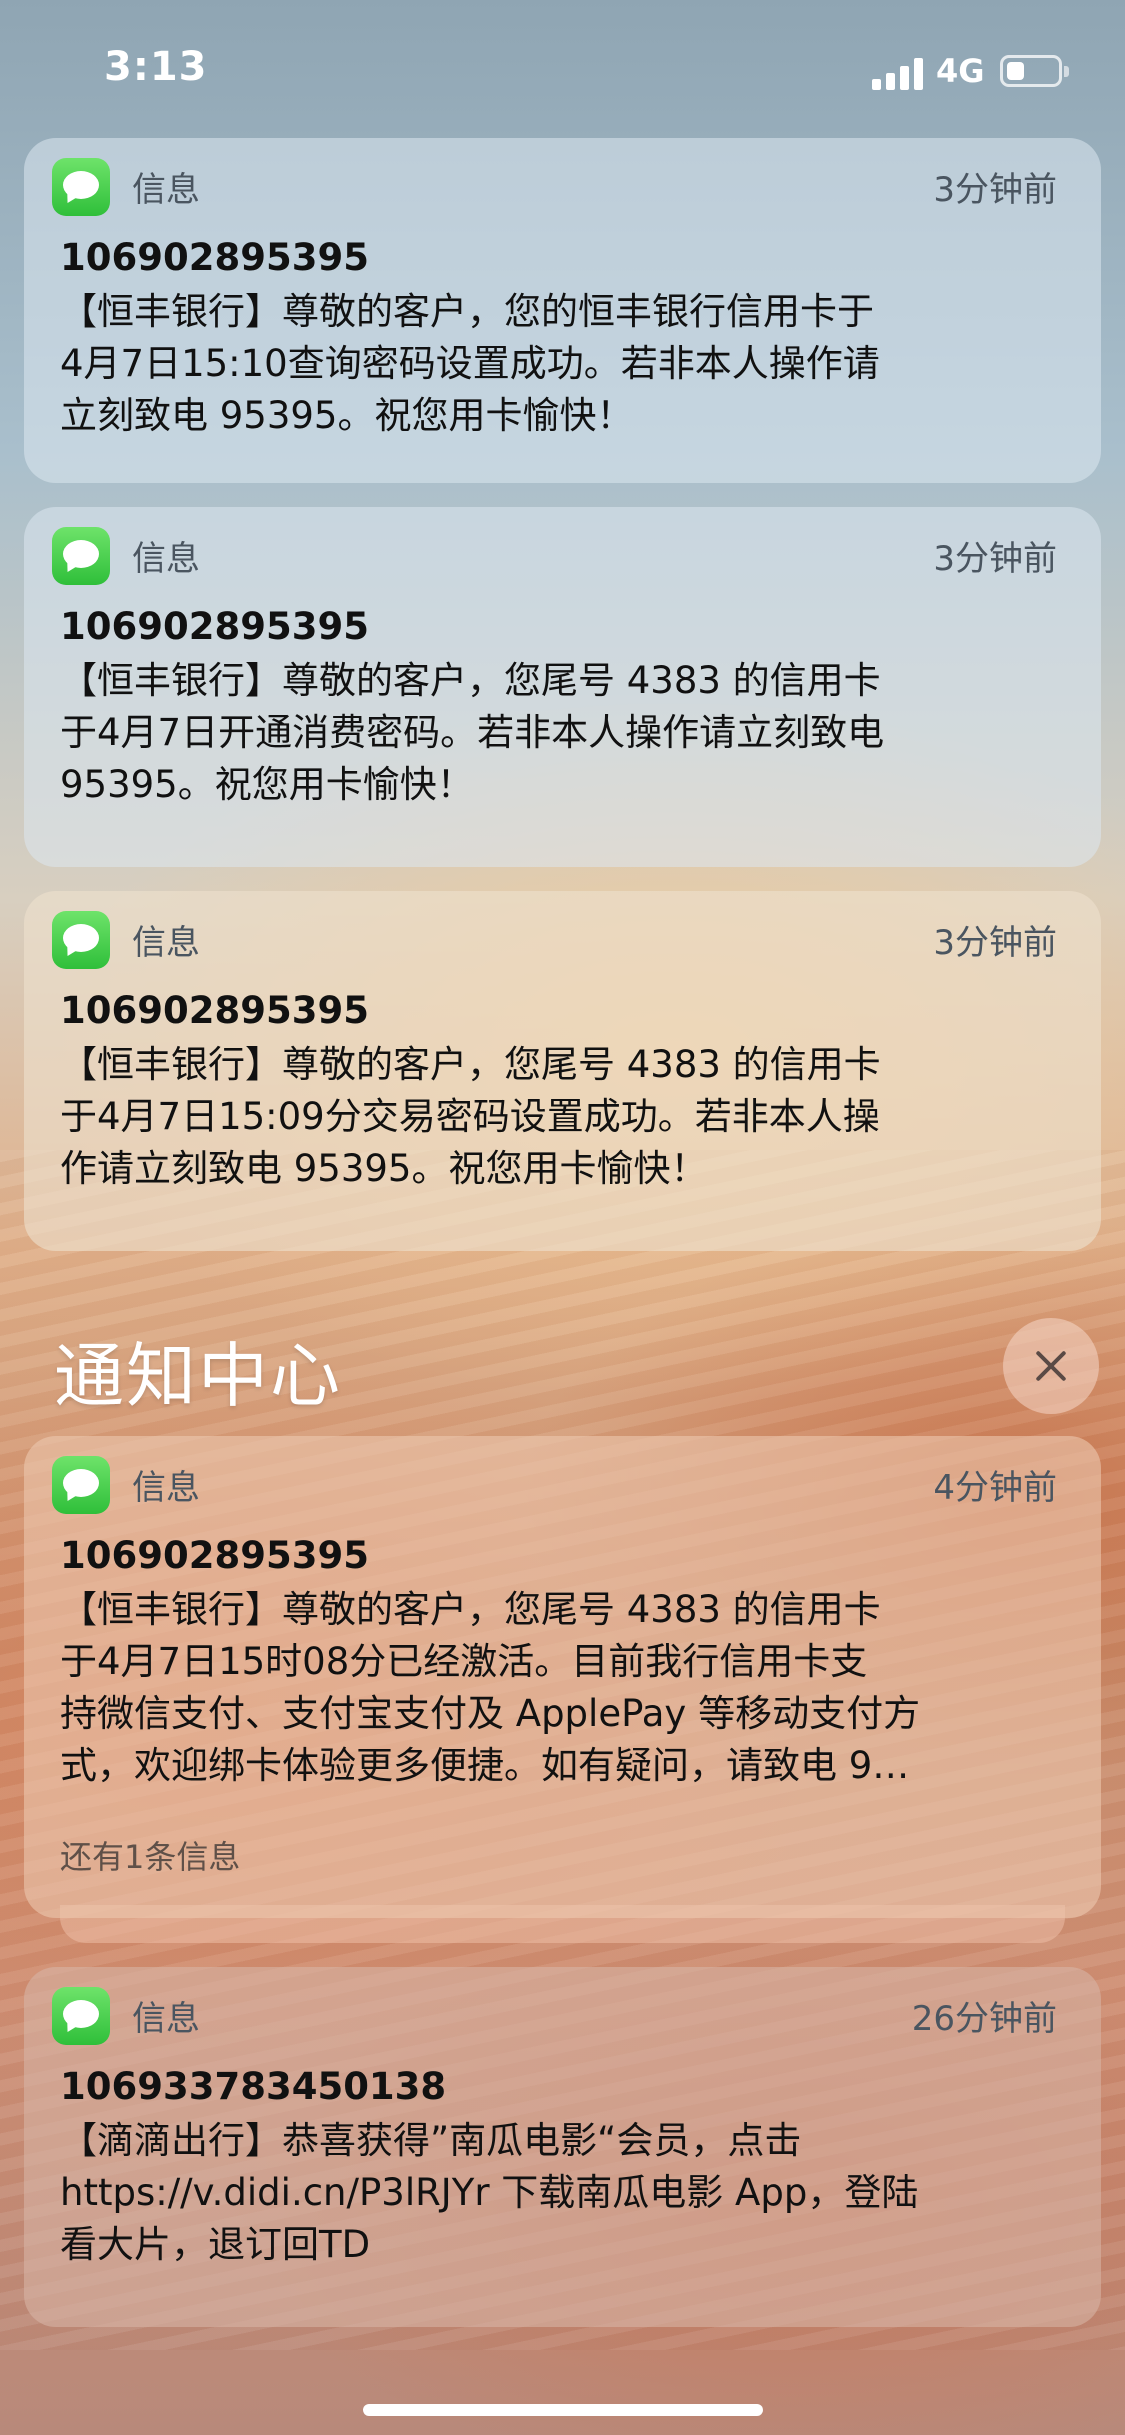 The image size is (1125, 2435). What do you see at coordinates (472, 732) in the screenshot?
I see `notification-line: 于4月7日开通消费密码。若非本人操作请立刻致电` at bounding box center [472, 732].